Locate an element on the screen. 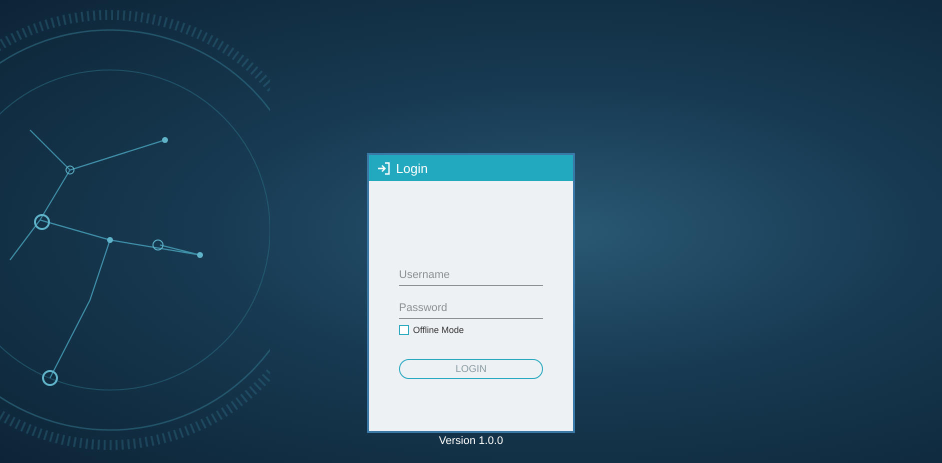 This screenshot has height=463, width=942. username-field: Username is located at coordinates (471, 276).